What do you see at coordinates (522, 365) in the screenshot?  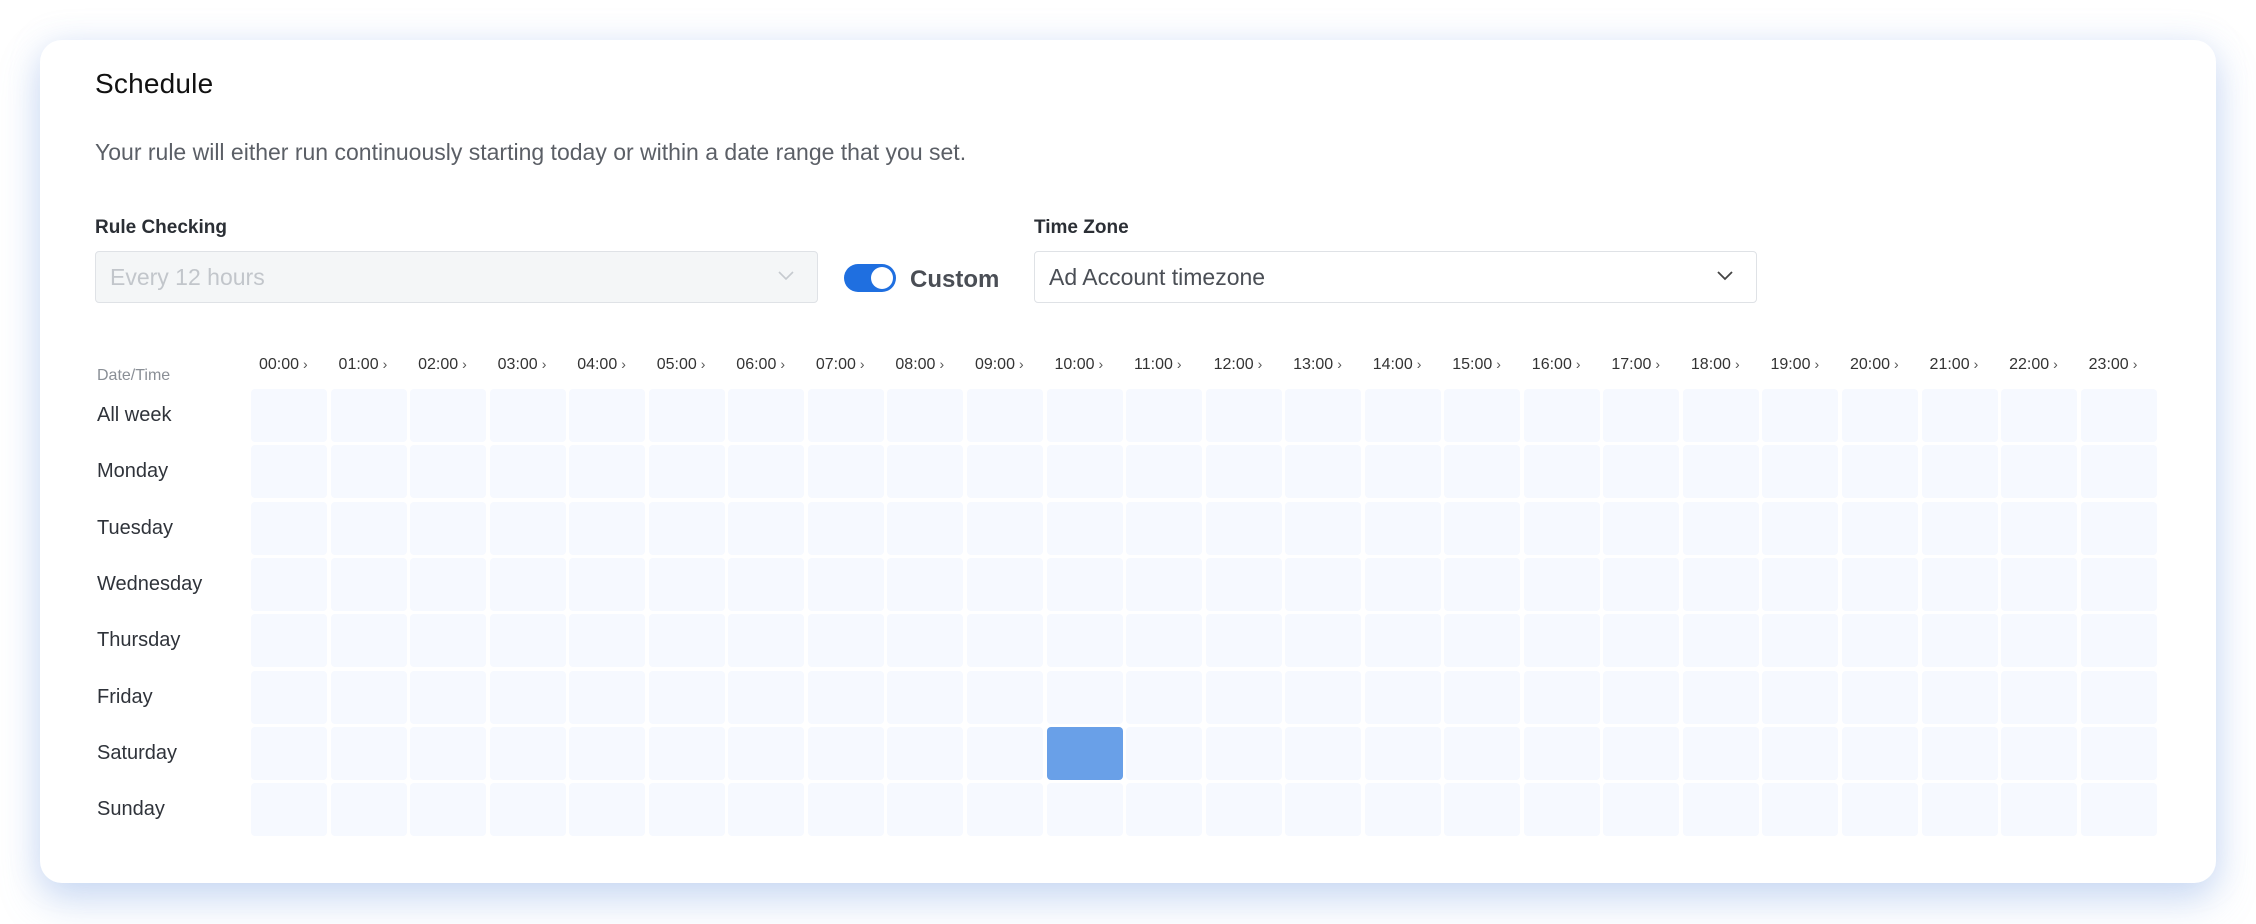 I see `hour-header: 03:00 ›` at bounding box center [522, 365].